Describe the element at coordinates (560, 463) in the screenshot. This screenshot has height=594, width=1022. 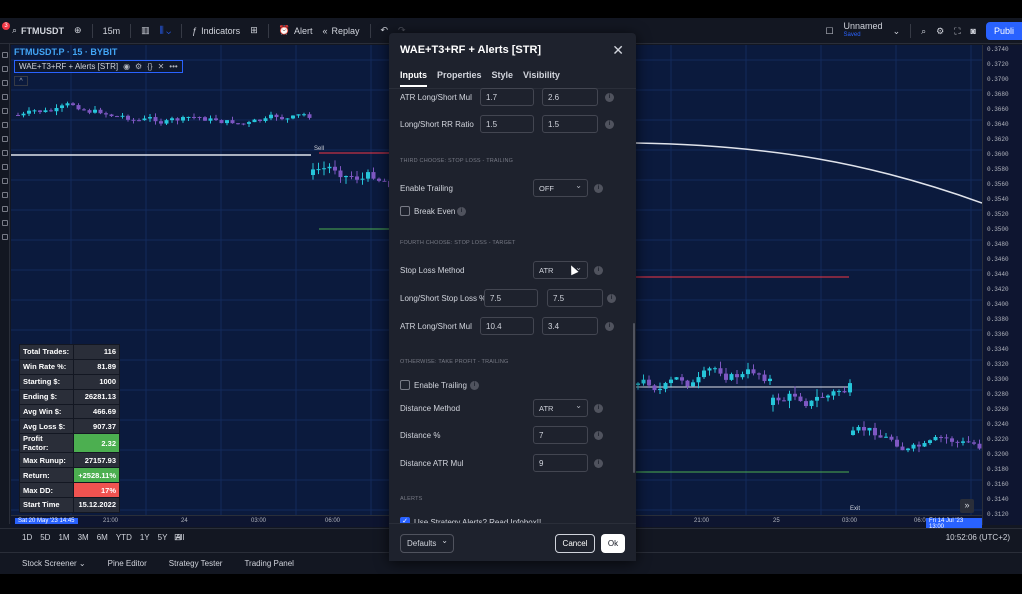
I see `distance-atr-input: 9` at that location.